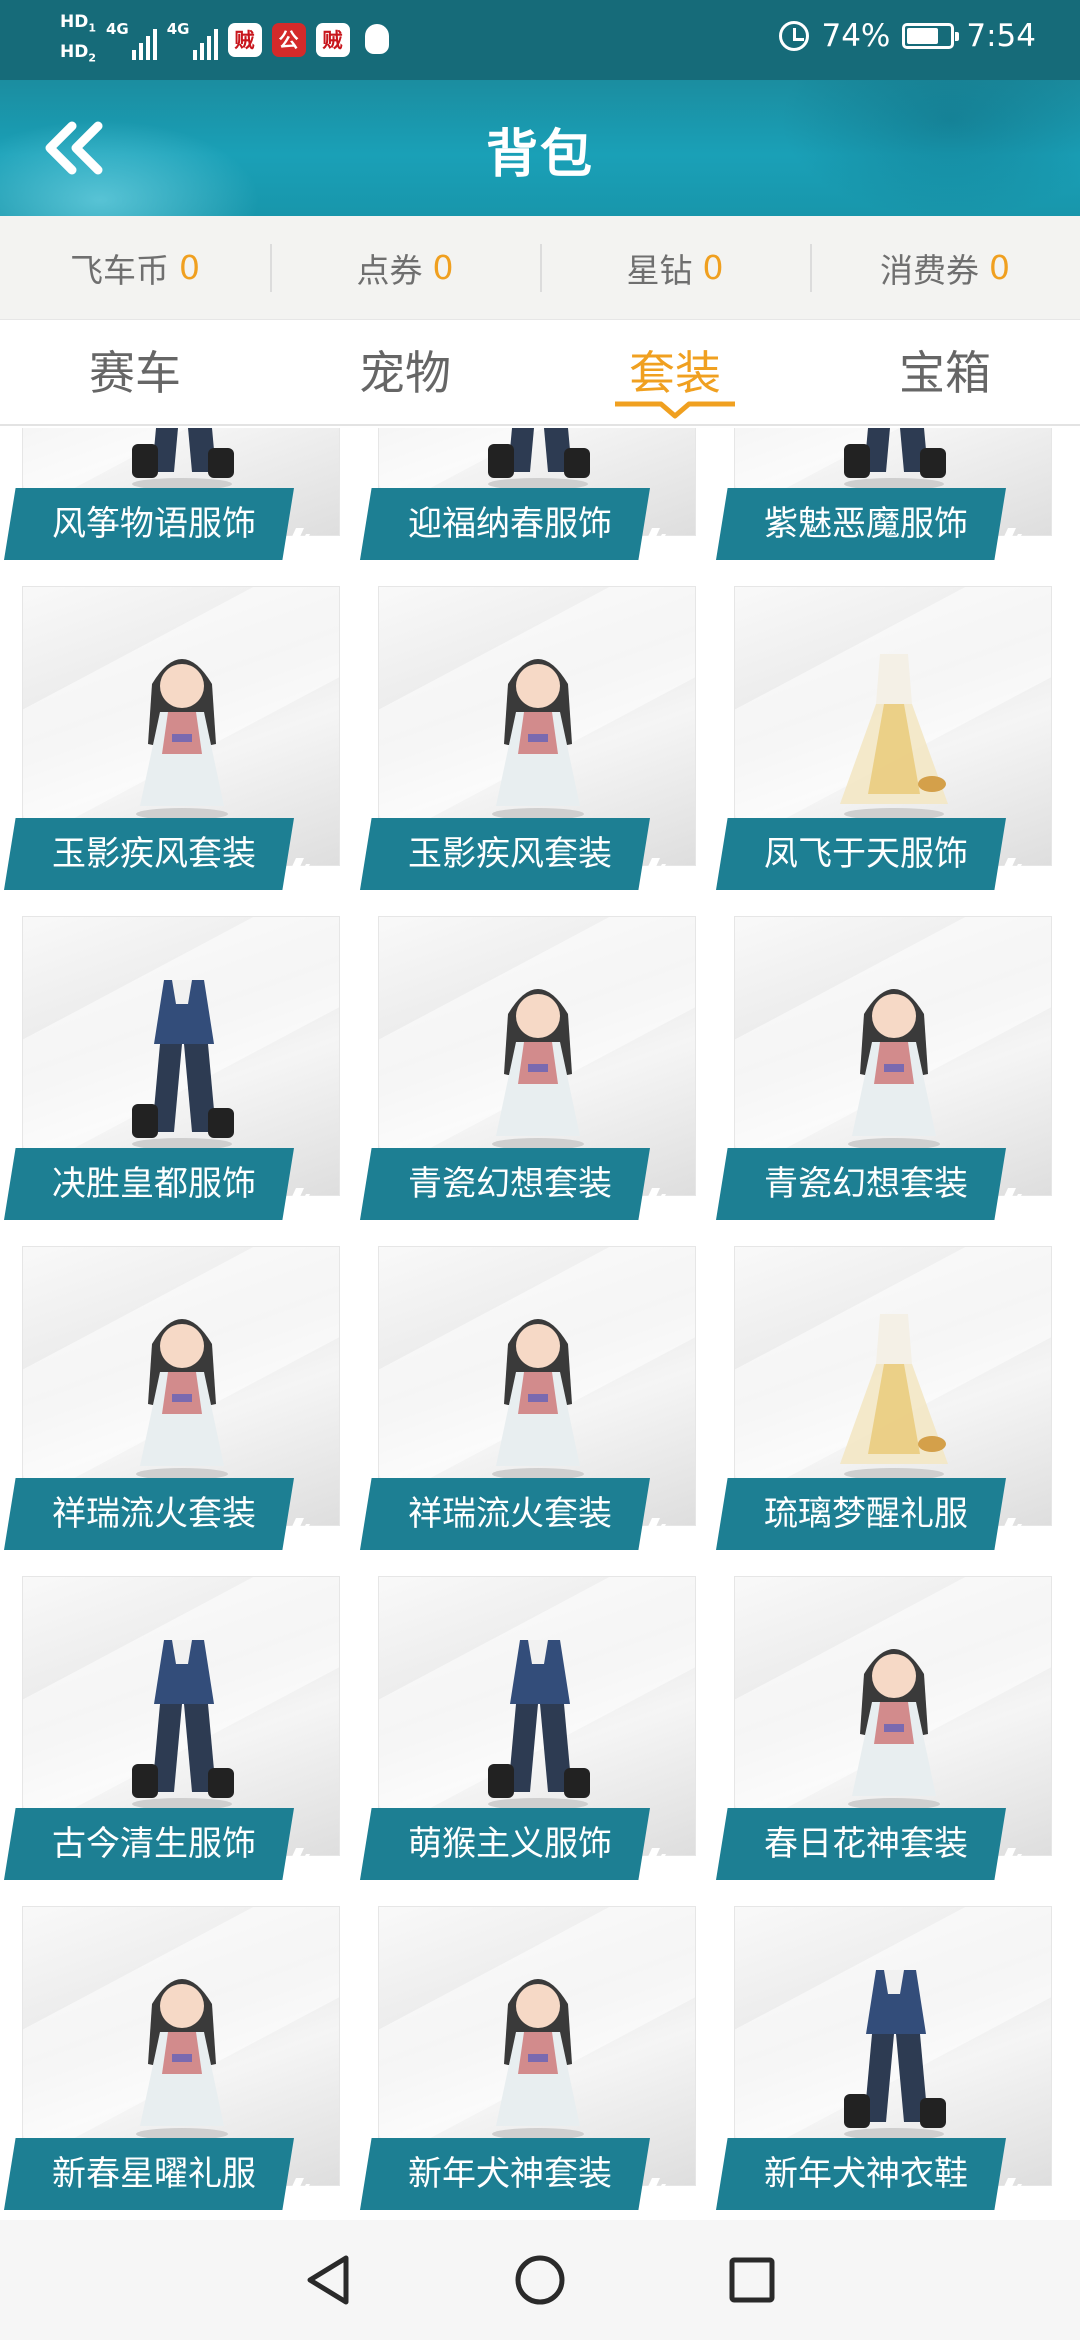 Image resolution: width=1080 pixels, height=2340 pixels. I want to click on category-tabs: 赛车 宠物 套装 宝箱, so click(540, 373).